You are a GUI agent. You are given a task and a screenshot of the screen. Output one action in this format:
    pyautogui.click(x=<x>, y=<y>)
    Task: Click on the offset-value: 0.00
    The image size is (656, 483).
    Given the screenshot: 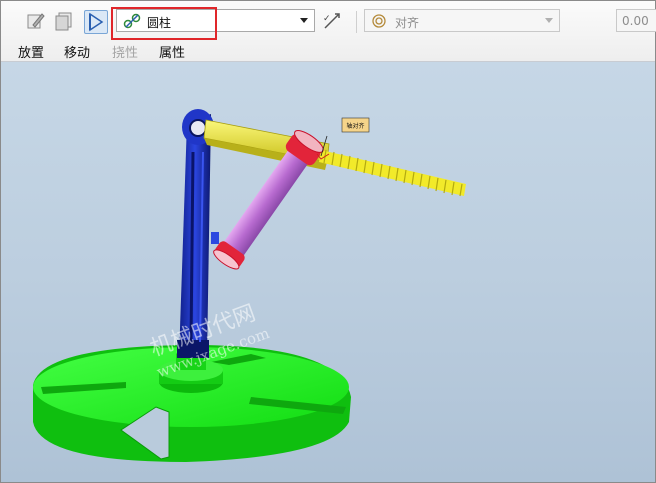 What is the action you would take?
    pyautogui.click(x=635, y=21)
    